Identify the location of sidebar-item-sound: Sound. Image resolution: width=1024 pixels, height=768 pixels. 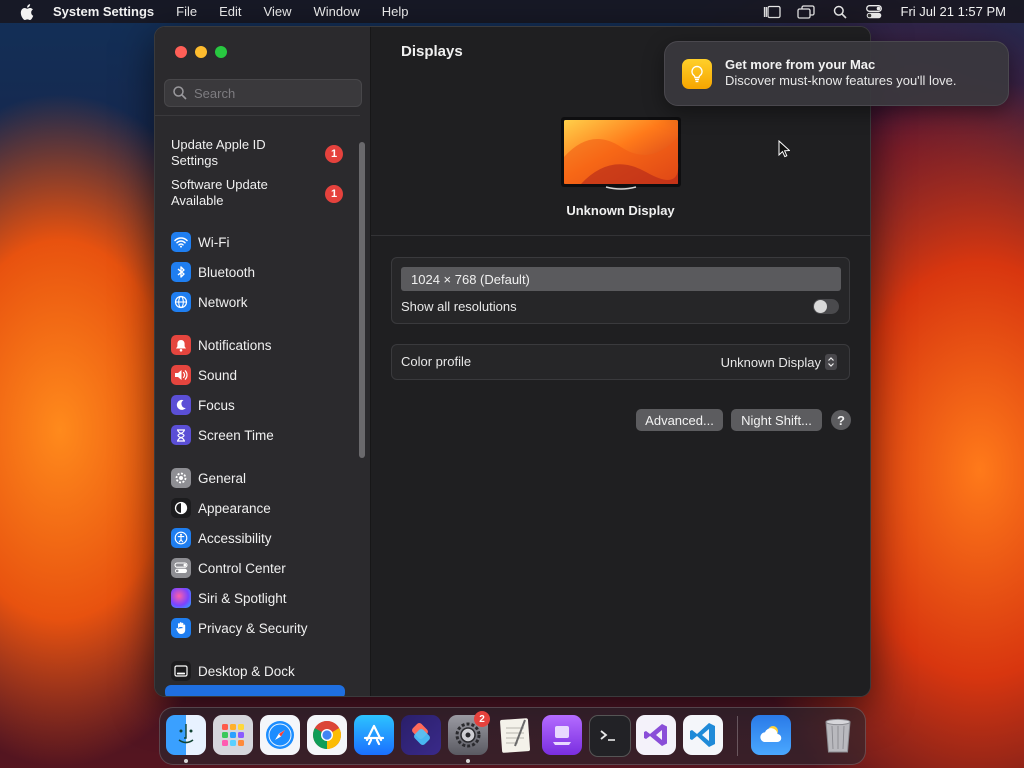
(204, 375).